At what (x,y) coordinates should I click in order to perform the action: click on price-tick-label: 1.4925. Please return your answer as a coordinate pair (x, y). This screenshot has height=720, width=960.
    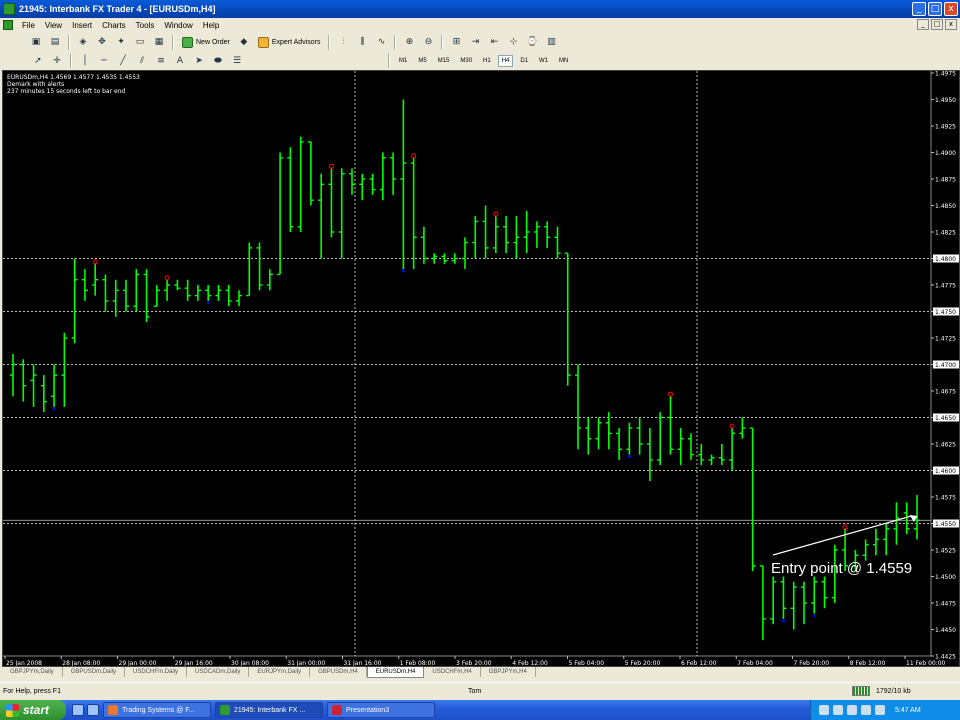
    Looking at the image, I should click on (945, 127).